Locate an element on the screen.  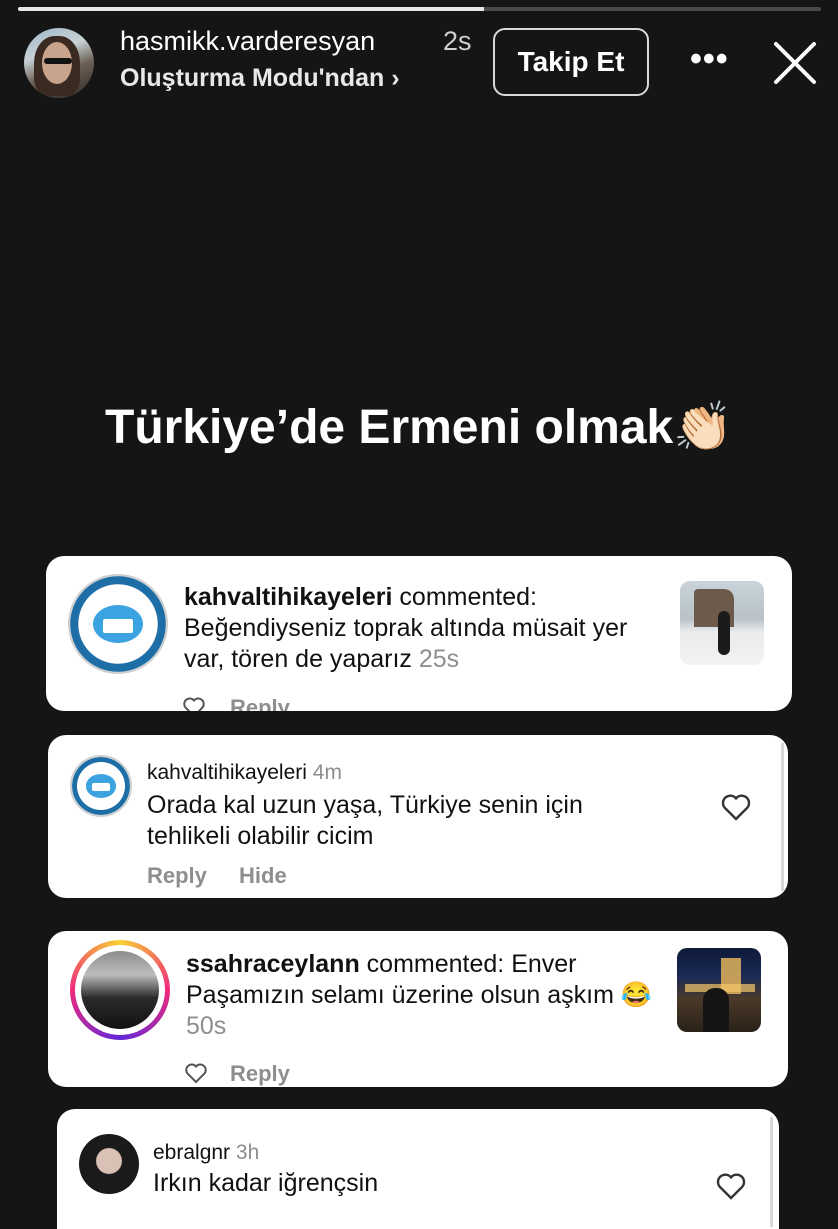
story-progress-bar is located at coordinates (419, 9).